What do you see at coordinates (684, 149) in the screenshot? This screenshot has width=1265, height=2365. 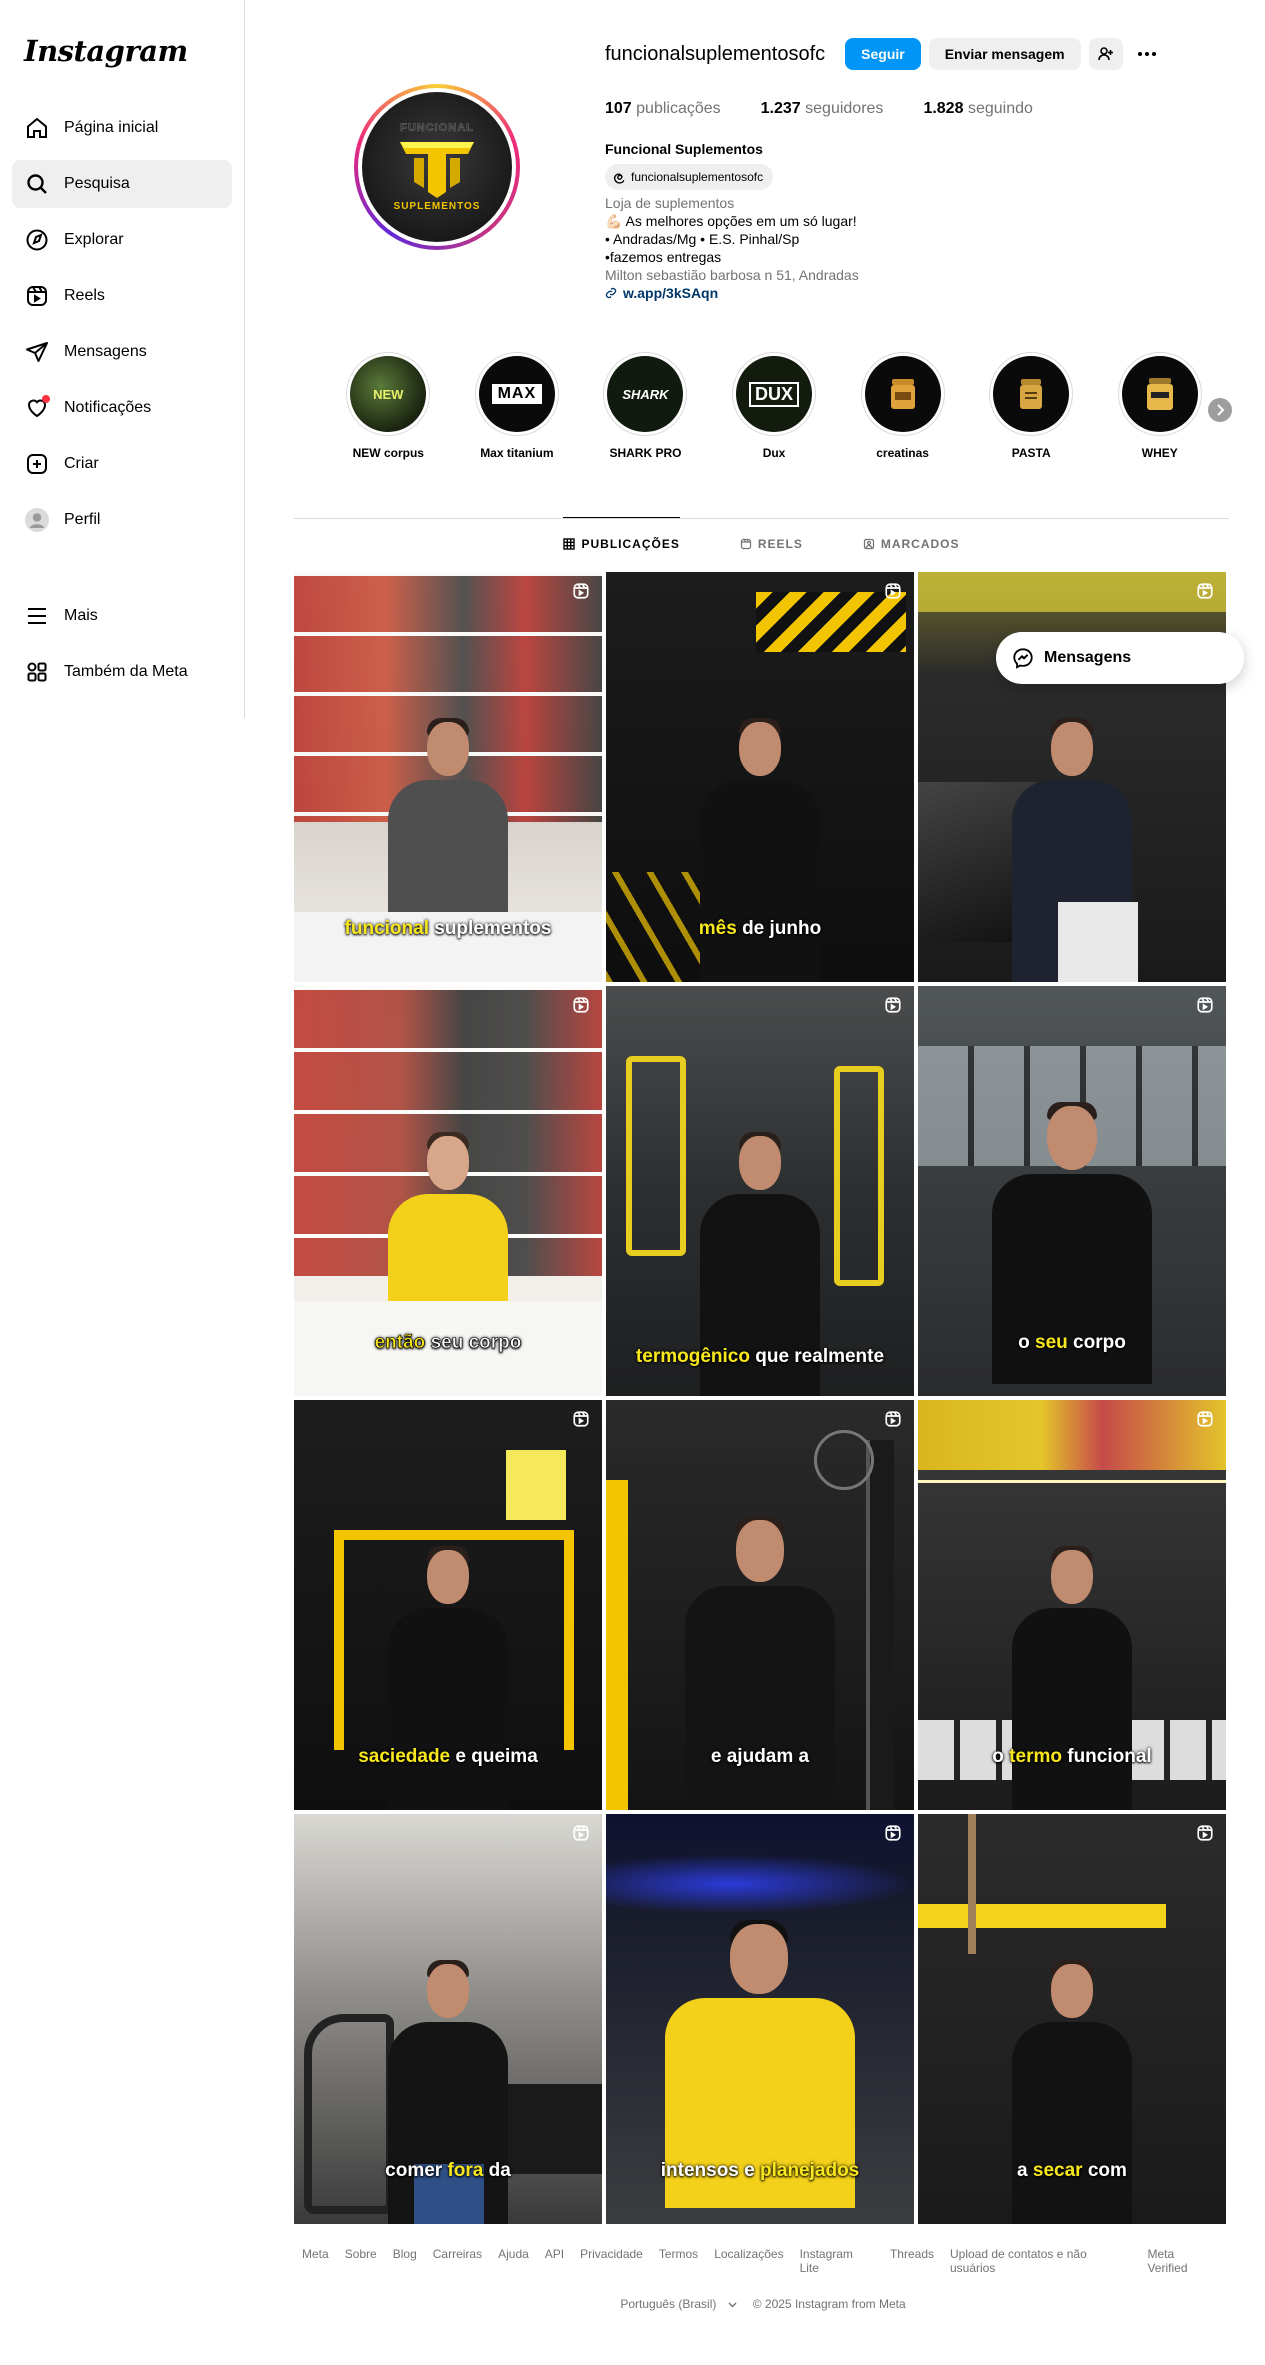 I see `display-name: Funcional Suplementos` at bounding box center [684, 149].